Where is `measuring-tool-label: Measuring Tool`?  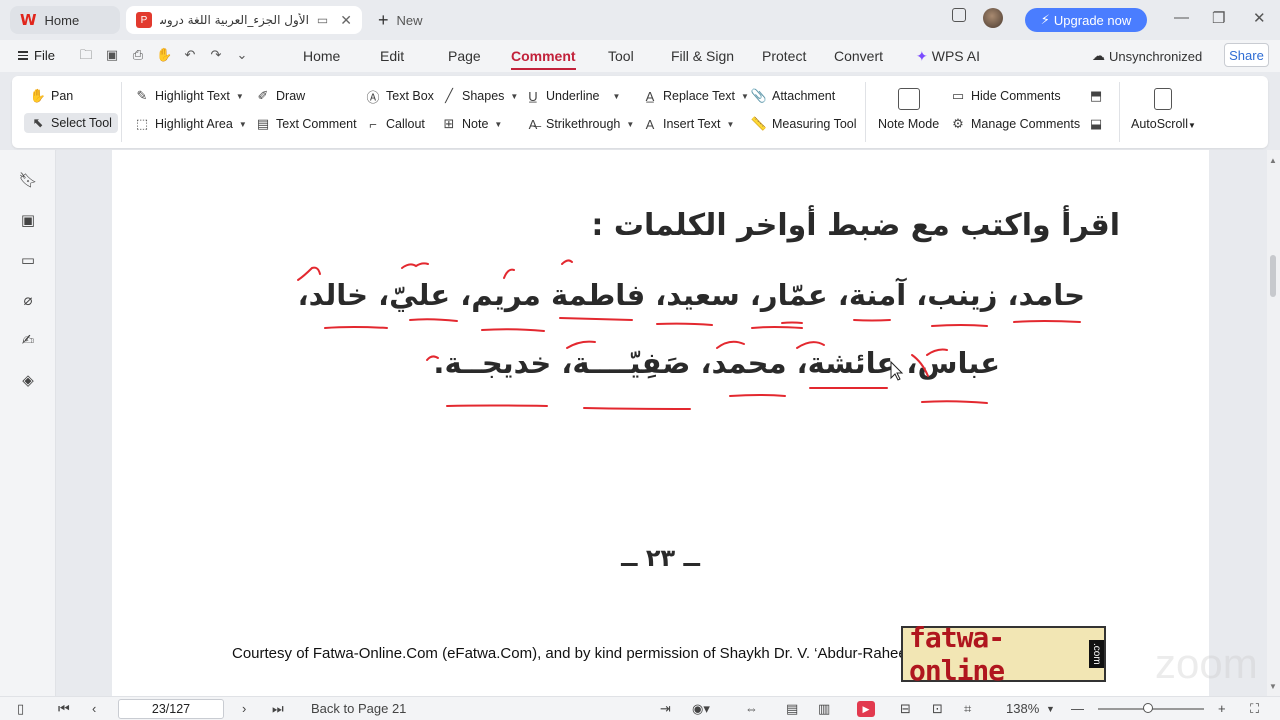
measuring-tool-label: Measuring Tool is located at coordinates (814, 124).